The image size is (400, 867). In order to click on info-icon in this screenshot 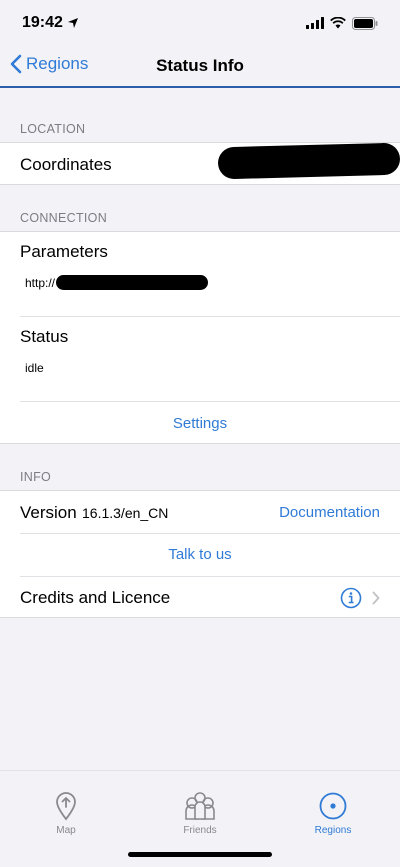, I will do `click(351, 598)`.